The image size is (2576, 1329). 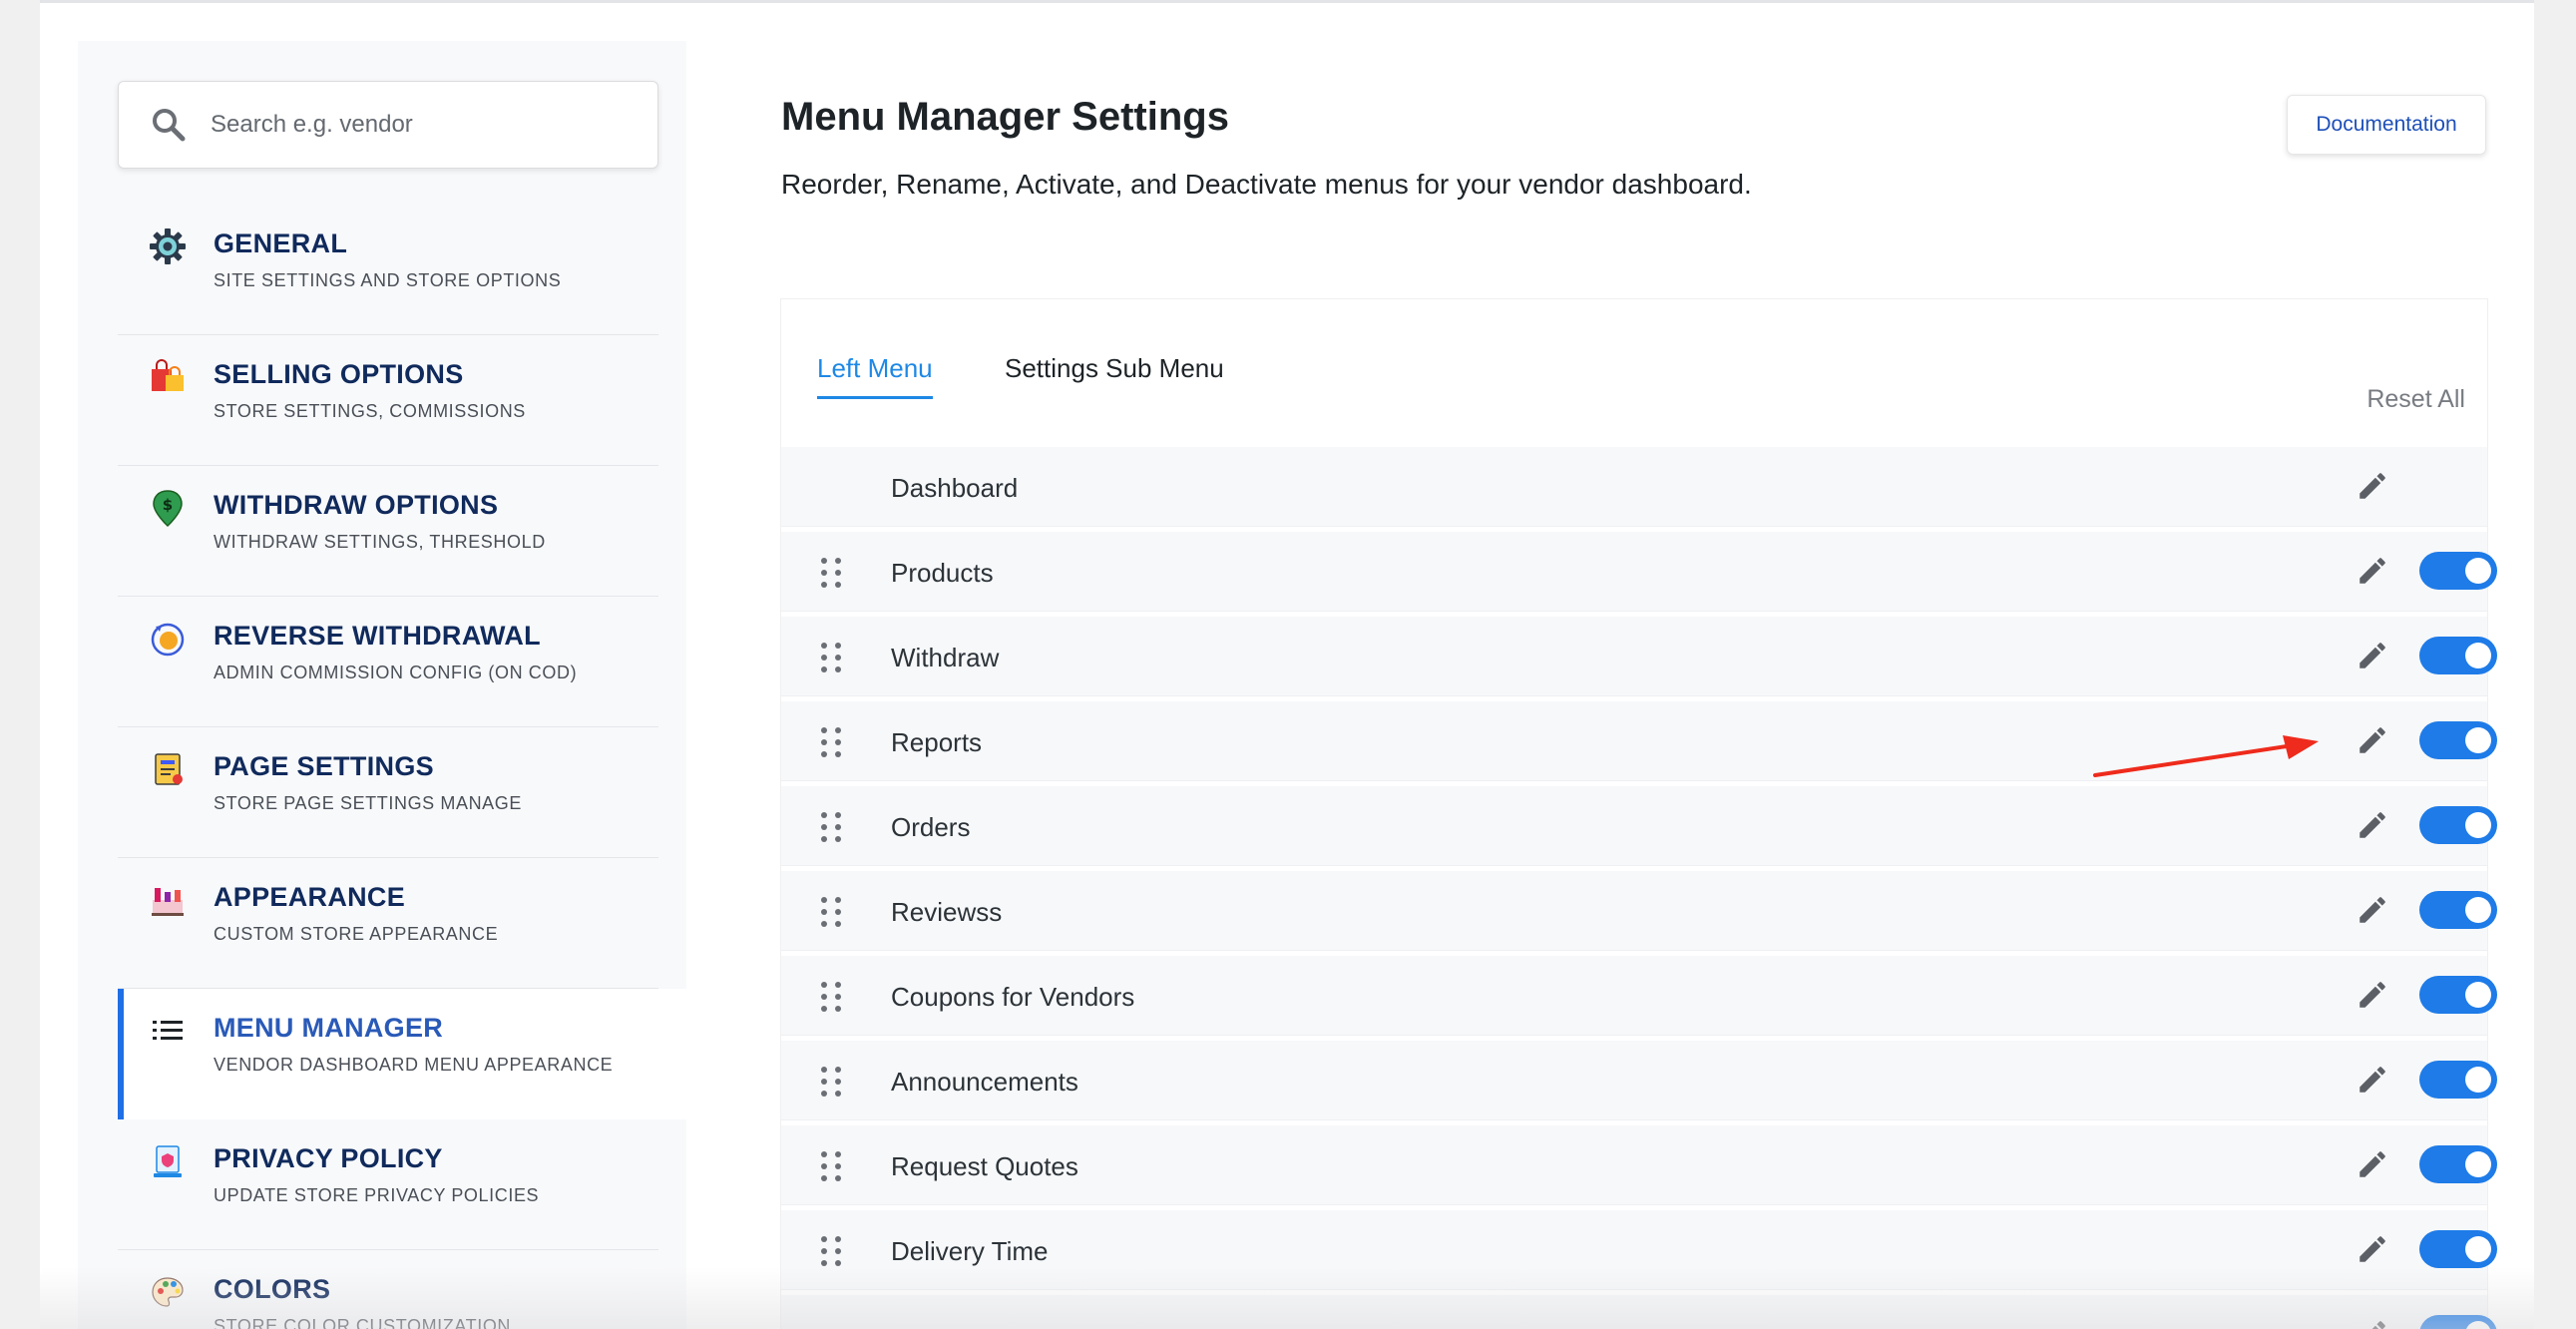 I want to click on menu-row-request-quotes: Request Quotes, so click(x=1639, y=1165).